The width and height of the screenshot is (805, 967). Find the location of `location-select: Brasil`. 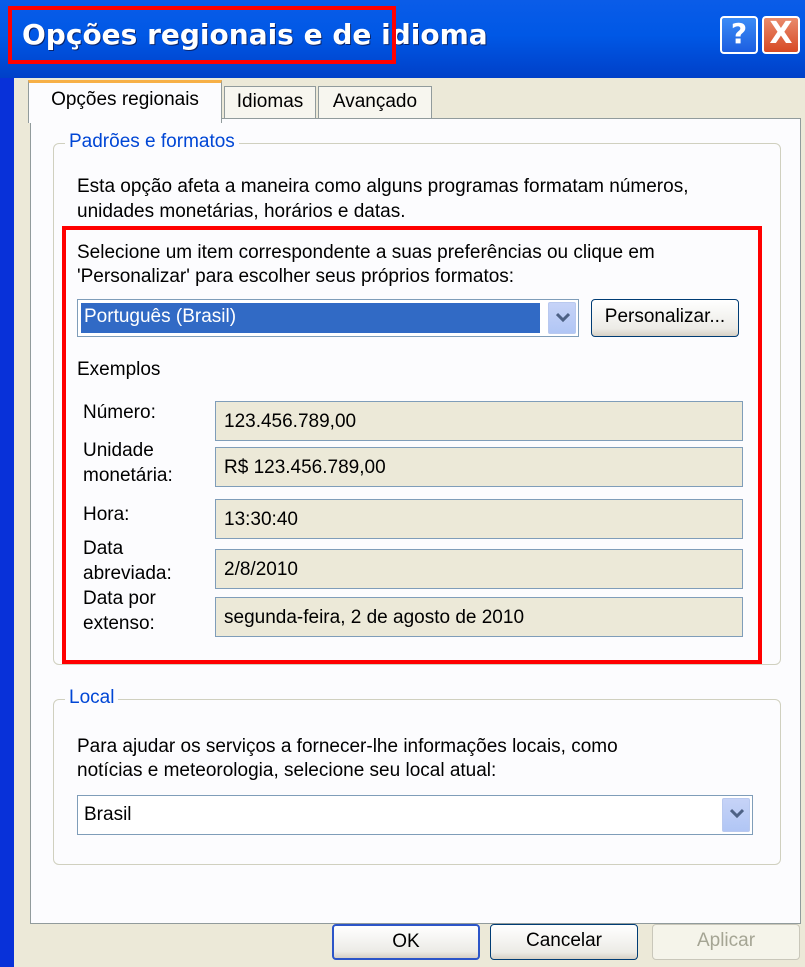

location-select: Brasil is located at coordinates (415, 815).